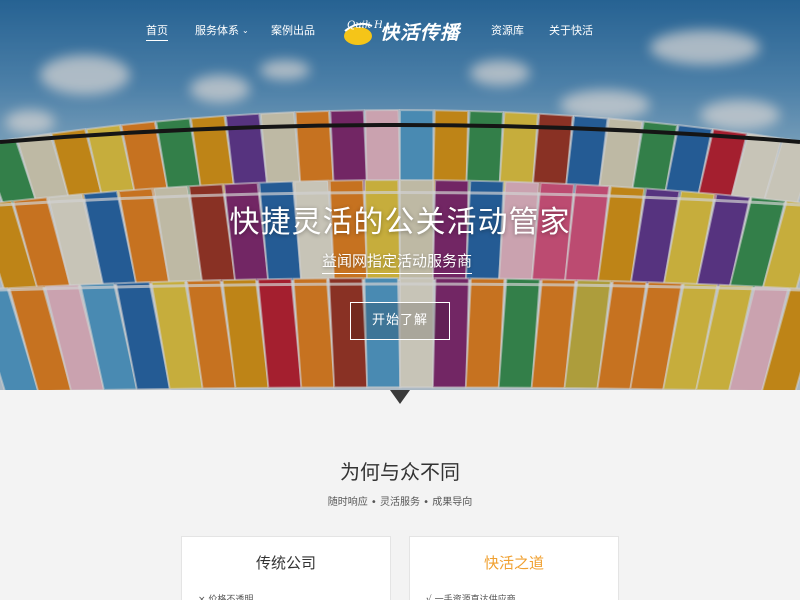 This screenshot has height=600, width=800. I want to click on section-subtitle: 随时响应 • 灵活服务 • 成果导向, so click(400, 502).